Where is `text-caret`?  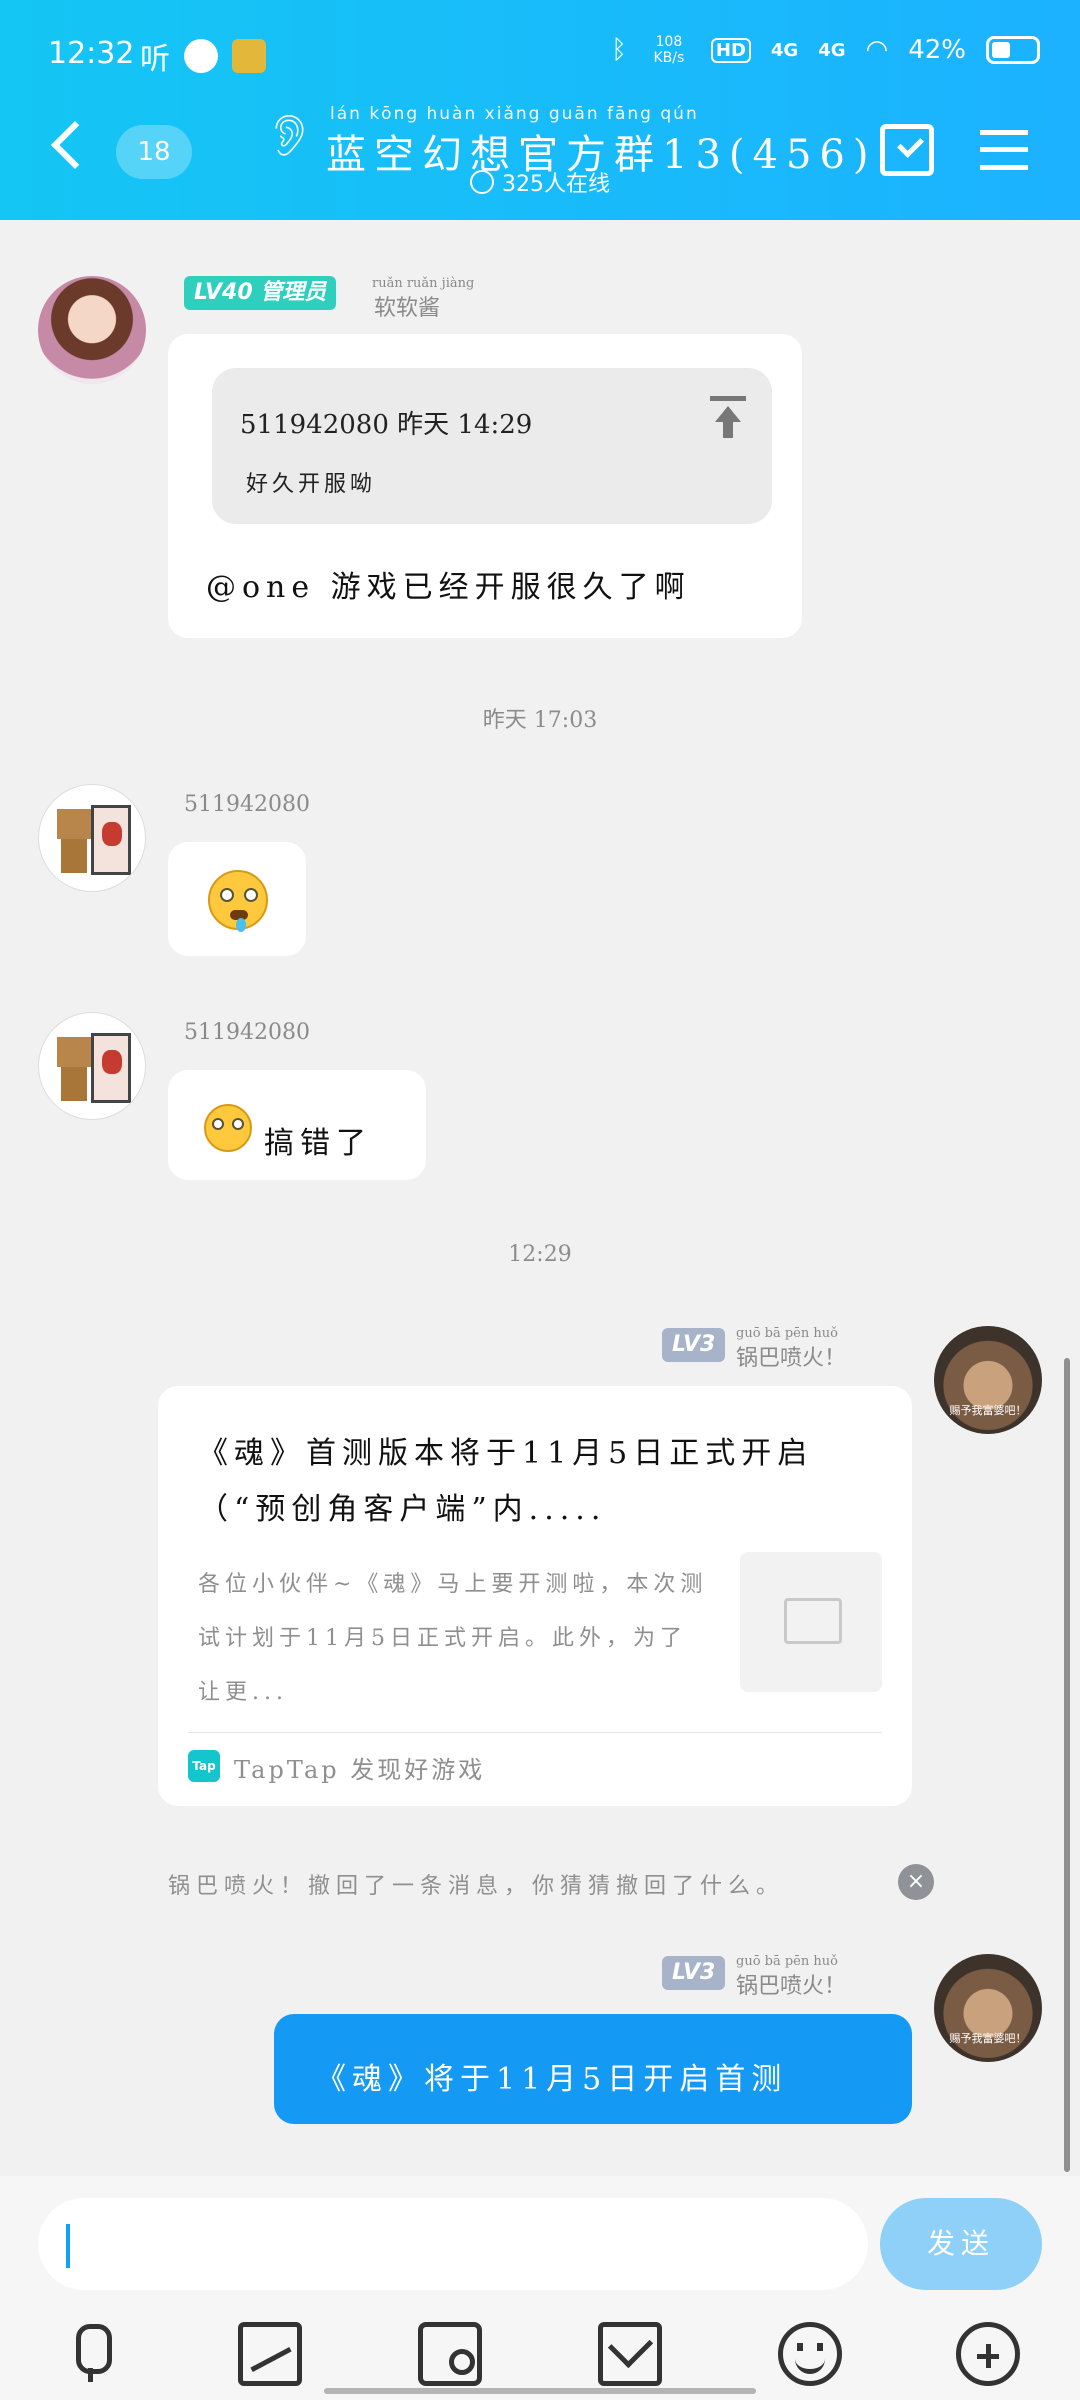
text-caret is located at coordinates (68, 2246).